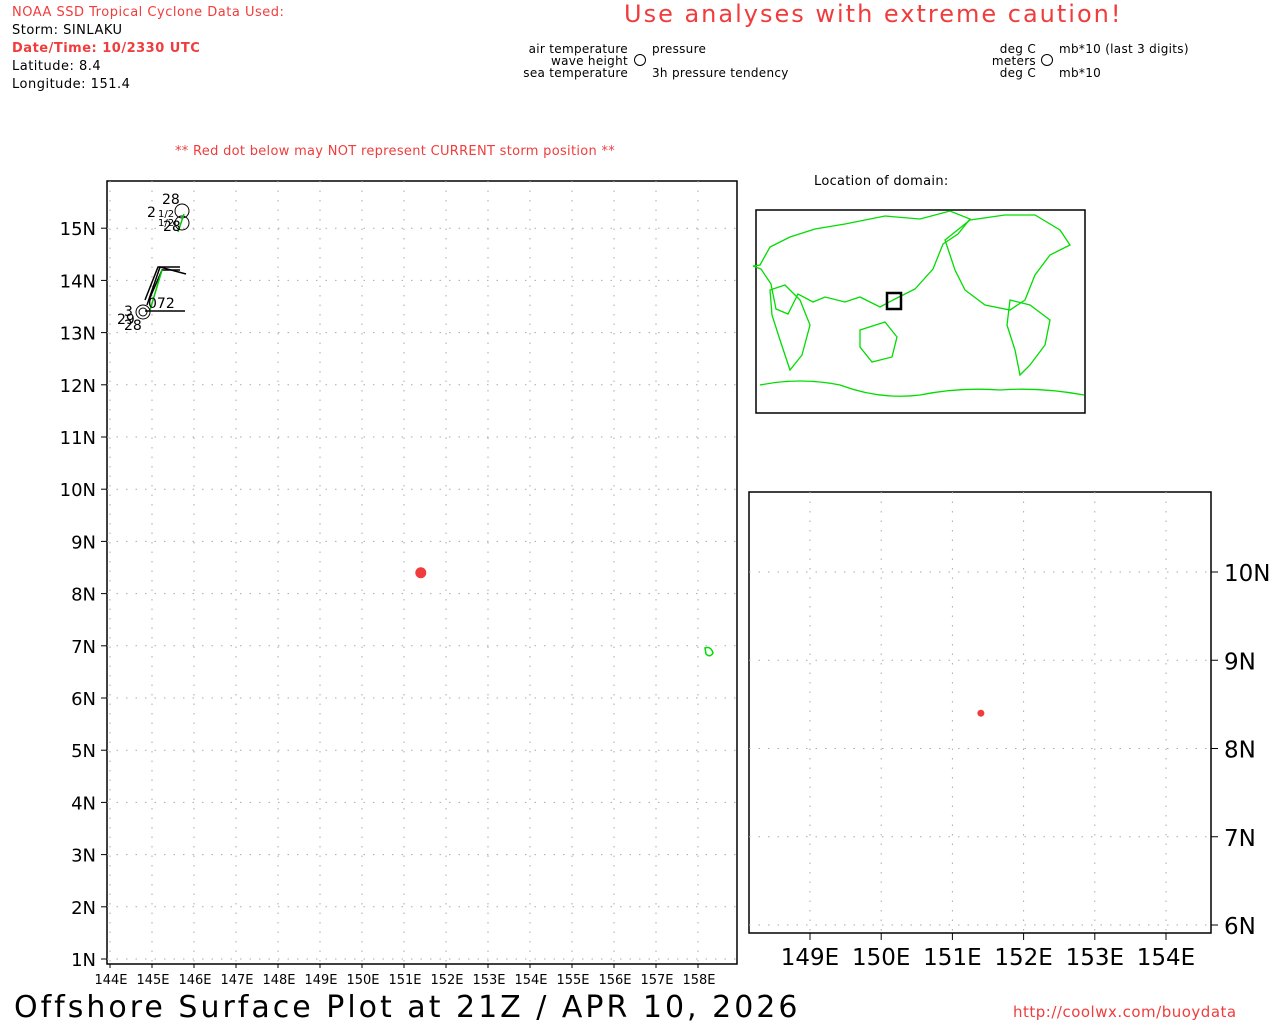 The height and width of the screenshot is (1025, 1280). Describe the element at coordinates (698, 980) in the screenshot. I see `lon-label: 158E` at that location.